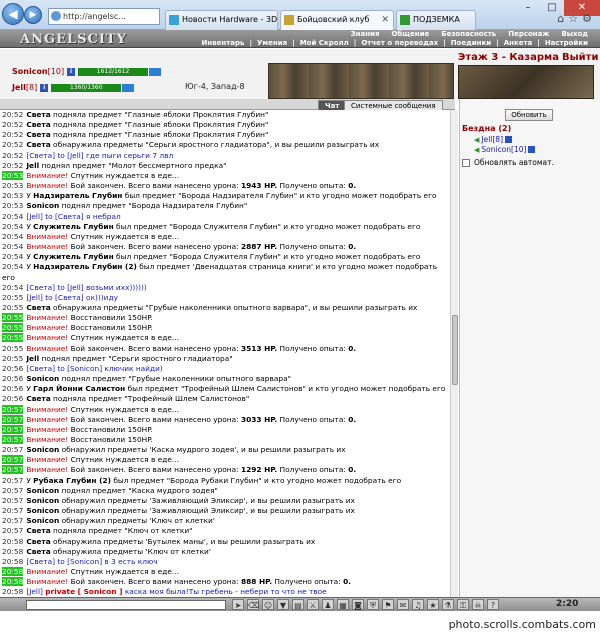 The width and height of the screenshot is (600, 633). Describe the element at coordinates (91, 561) in the screenshot. I see `chat-private-text: [Света] to [Sonicon] в 3 есть ключ` at that location.